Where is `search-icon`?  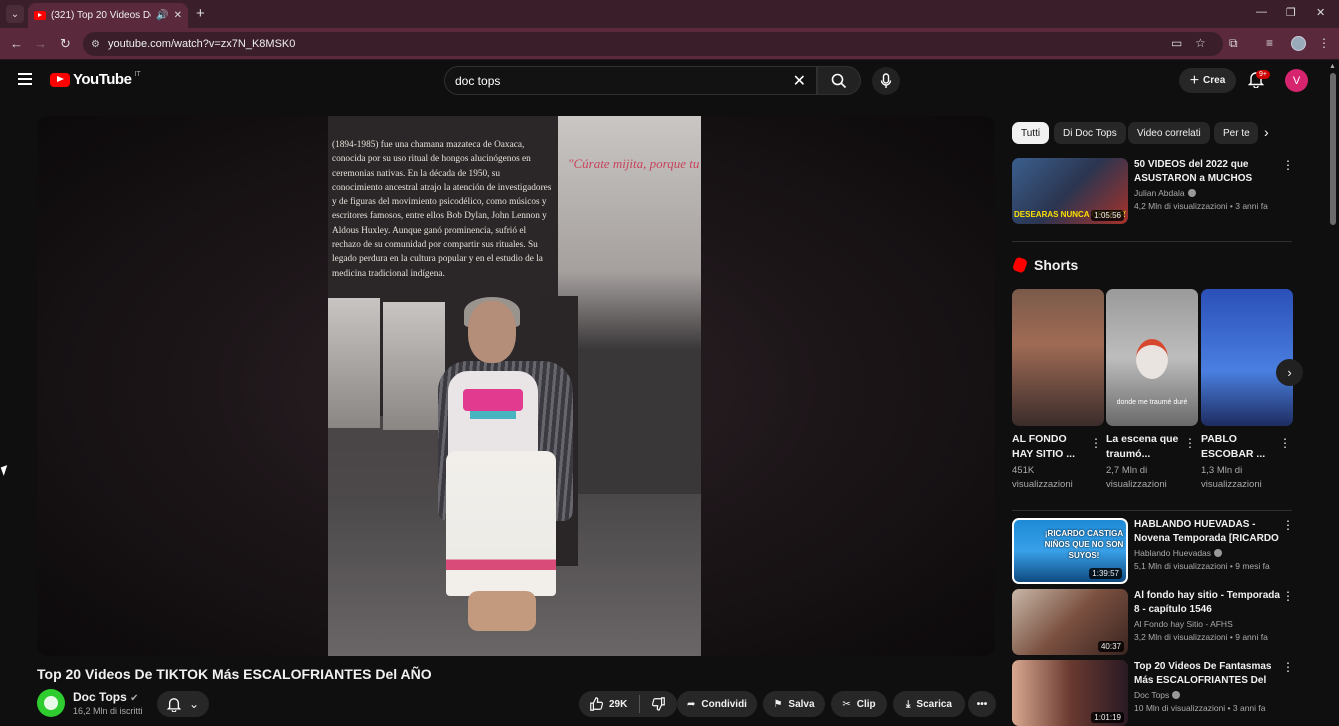
search-icon is located at coordinates (839, 80).